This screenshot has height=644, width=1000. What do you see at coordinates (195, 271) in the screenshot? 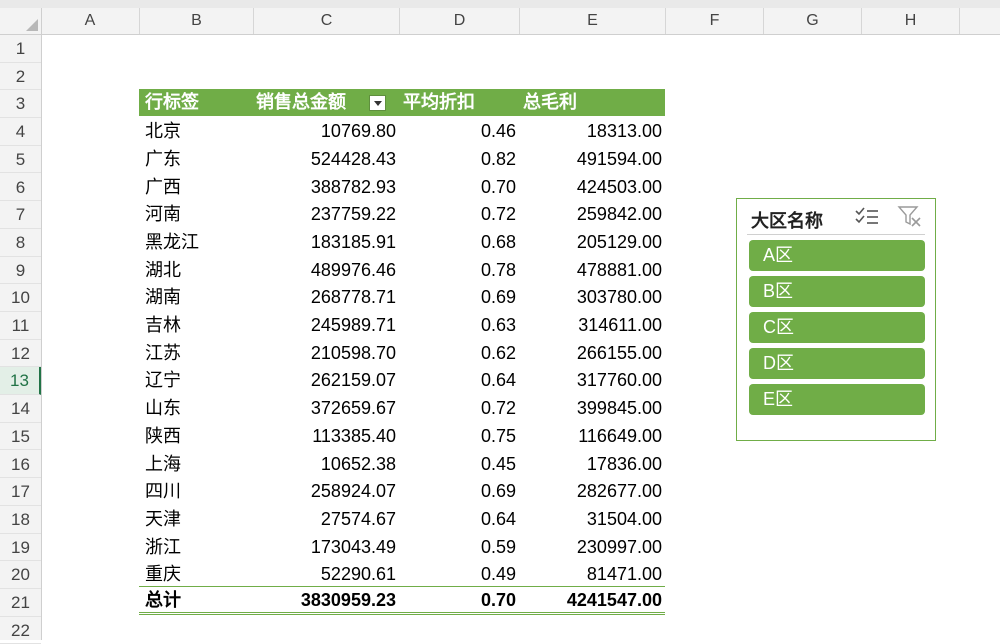
I see `pivot-row-label: 湖北` at bounding box center [195, 271].